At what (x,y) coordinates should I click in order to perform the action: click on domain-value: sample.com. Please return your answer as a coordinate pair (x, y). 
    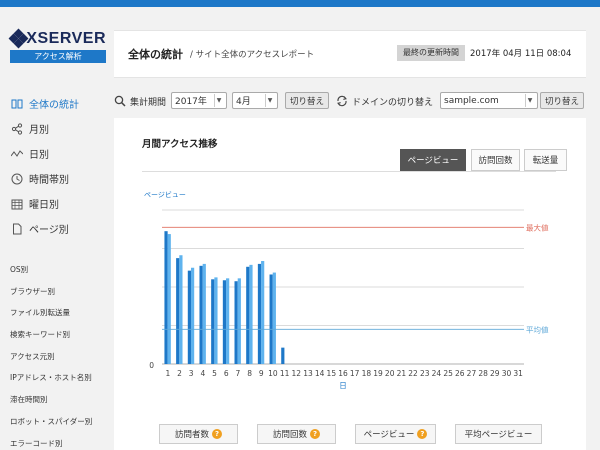
    Looking at the image, I should click on (471, 100).